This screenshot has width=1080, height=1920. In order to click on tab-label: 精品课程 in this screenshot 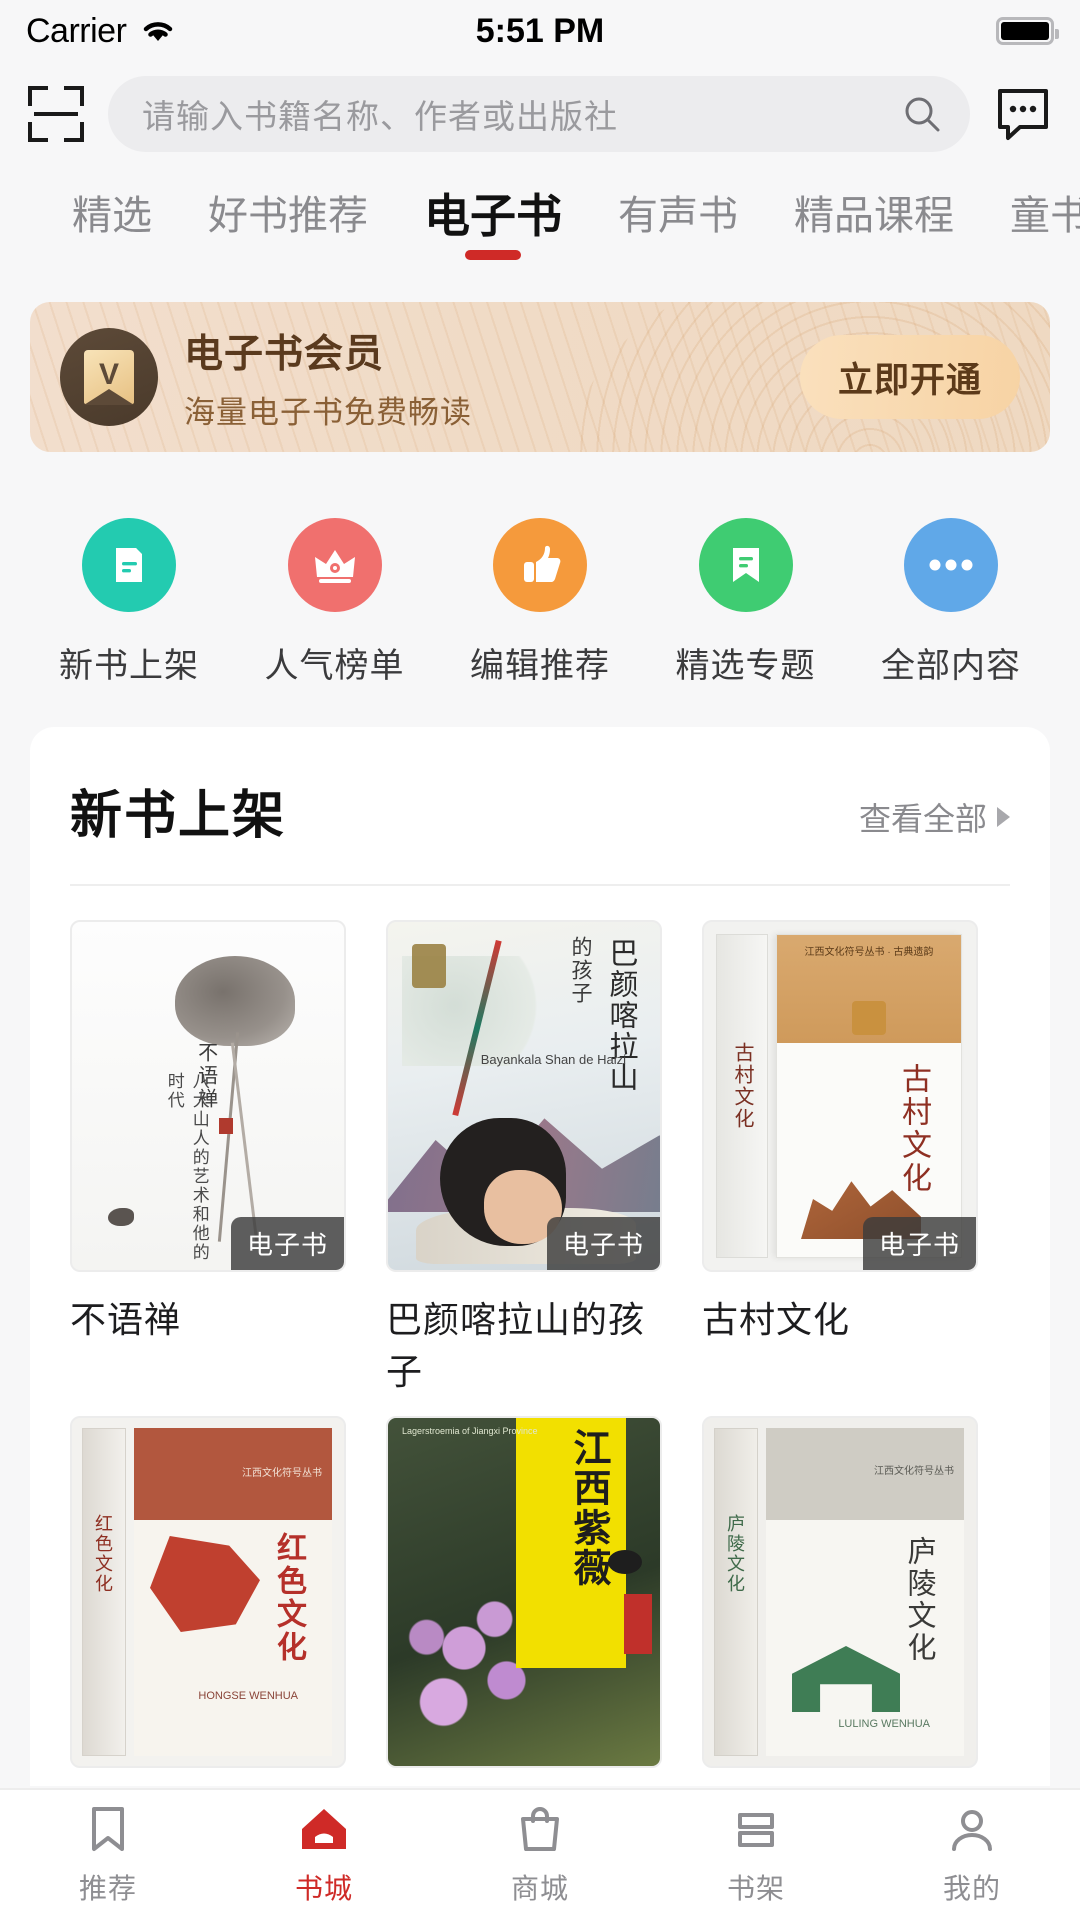, I will do `click(874, 216)`.